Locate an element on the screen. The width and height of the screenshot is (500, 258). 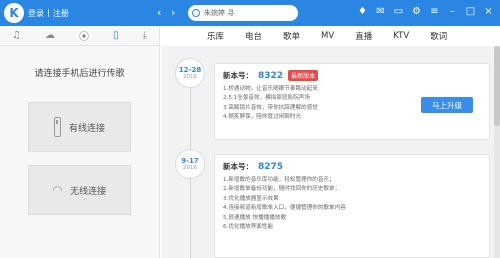
close-icon: × is located at coordinates (488, 11).